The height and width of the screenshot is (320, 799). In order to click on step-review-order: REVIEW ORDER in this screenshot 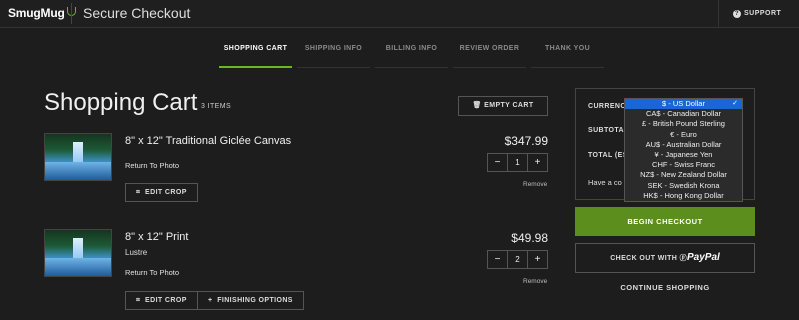, I will do `click(489, 56)`.